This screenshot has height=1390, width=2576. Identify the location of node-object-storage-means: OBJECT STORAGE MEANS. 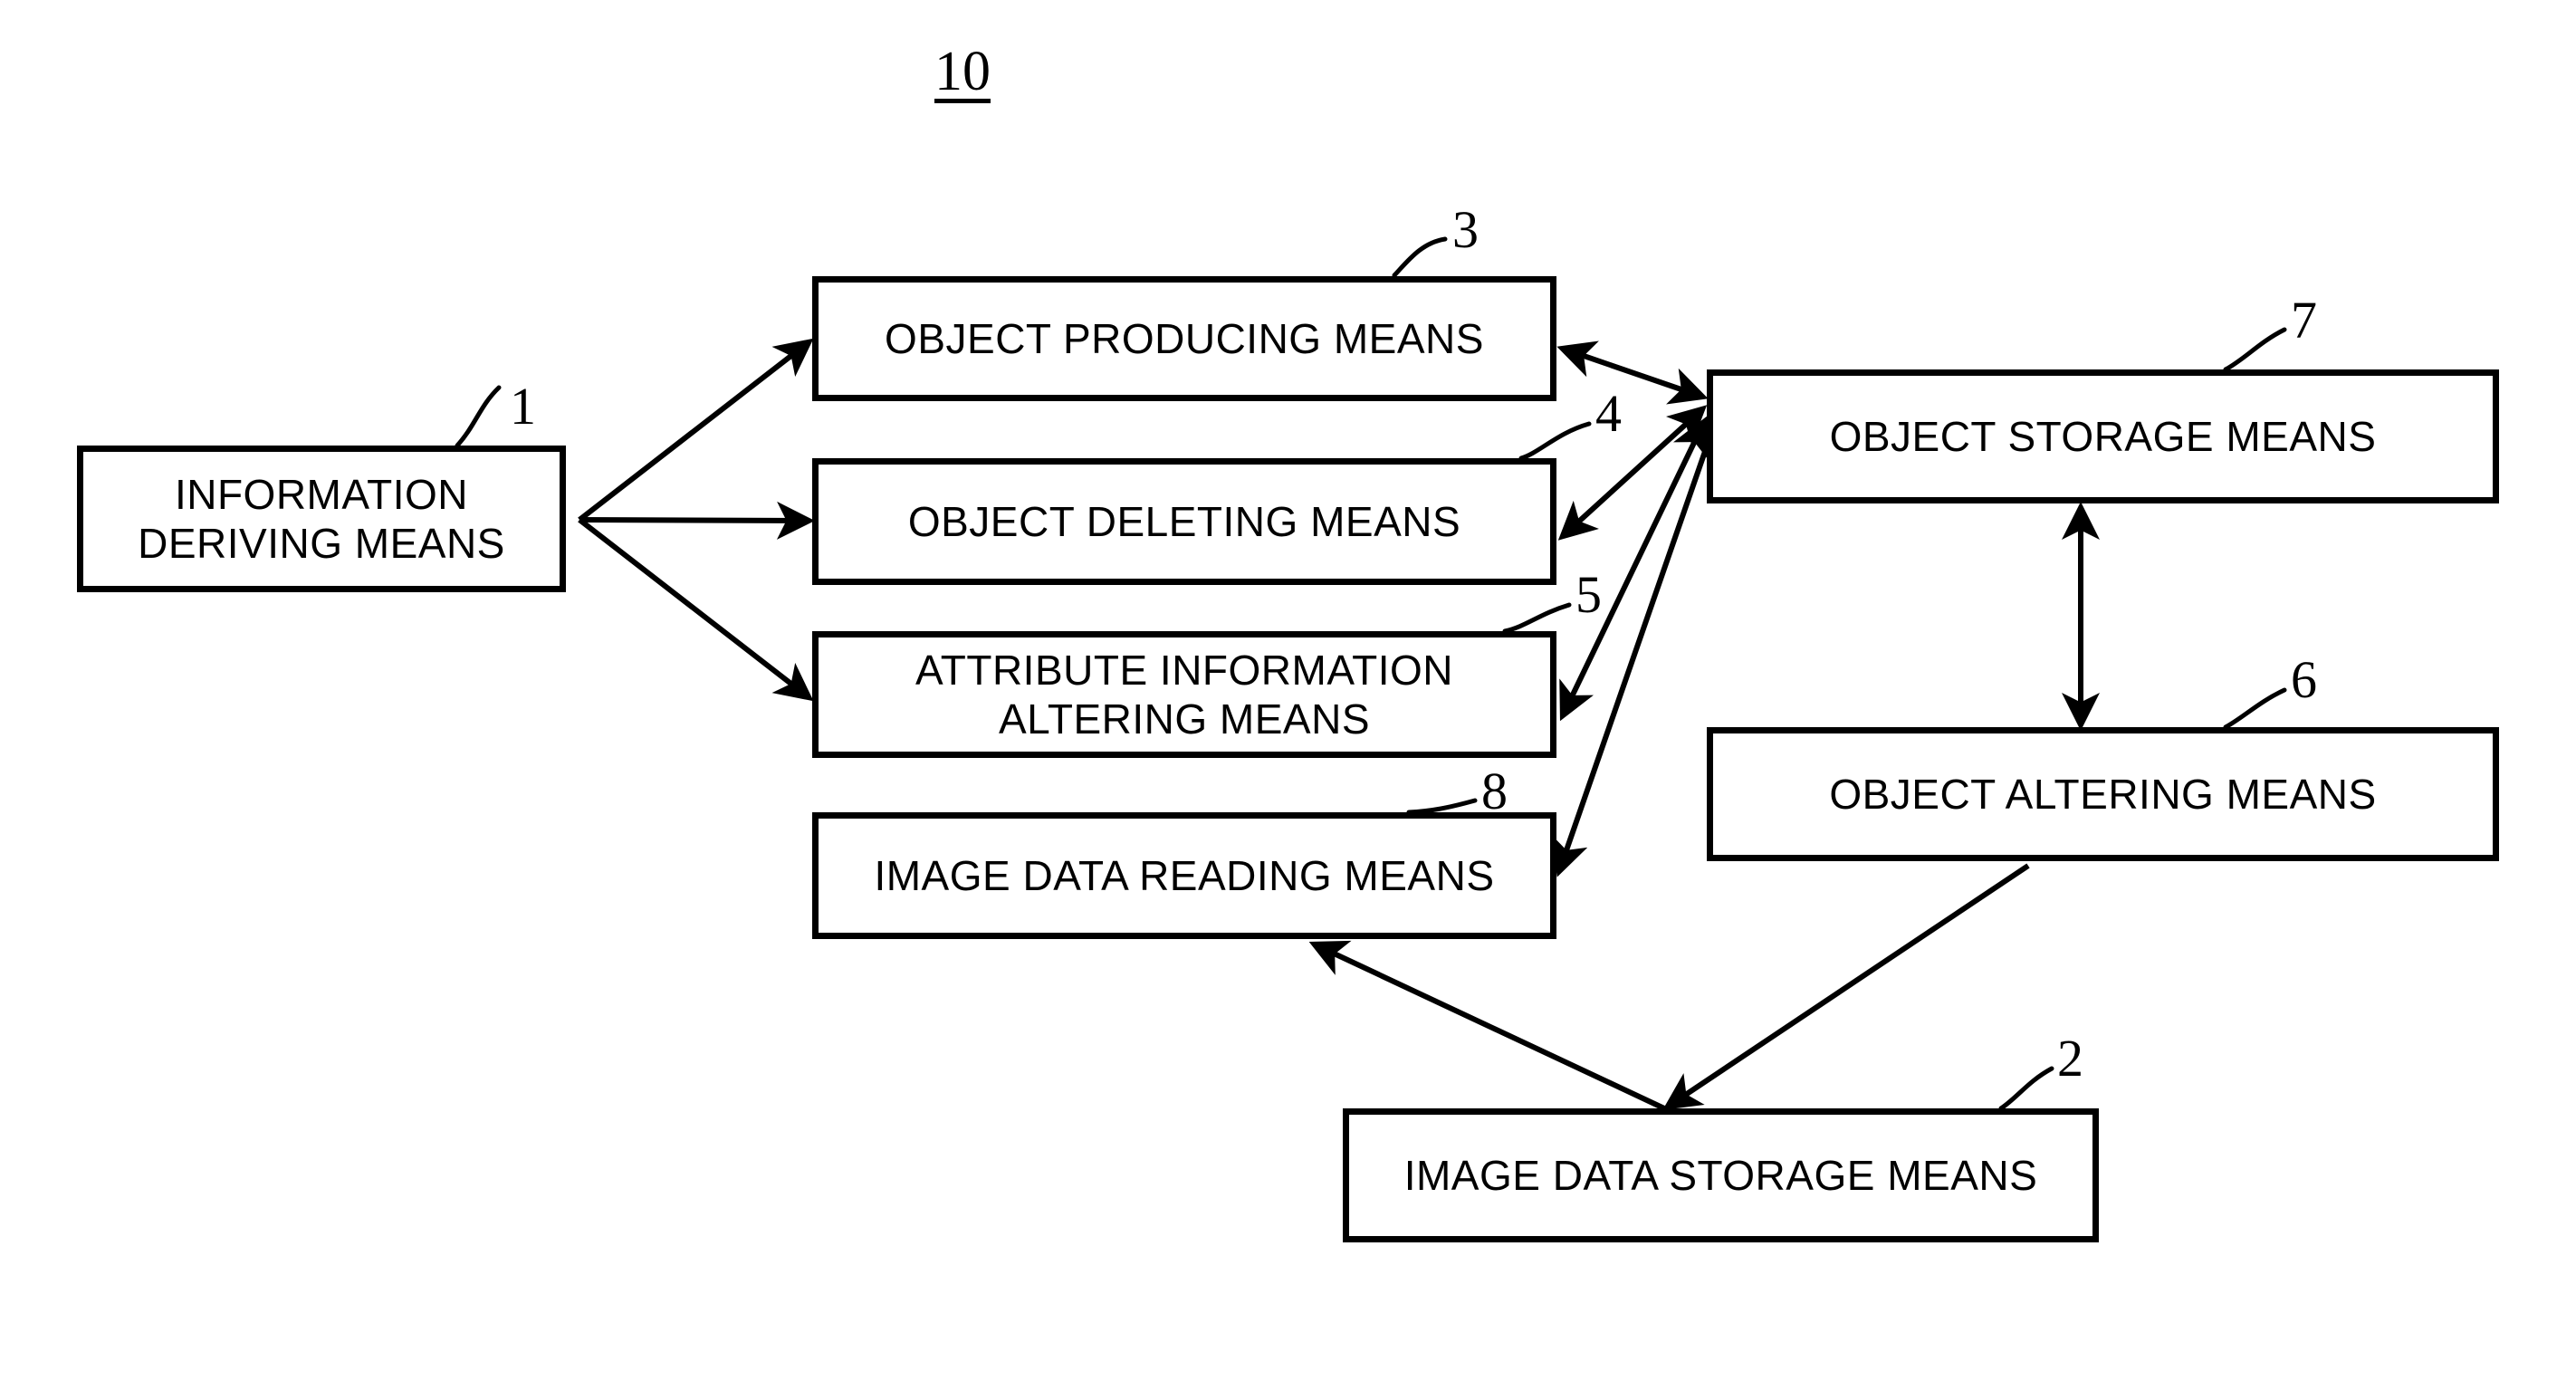
(2103, 436).